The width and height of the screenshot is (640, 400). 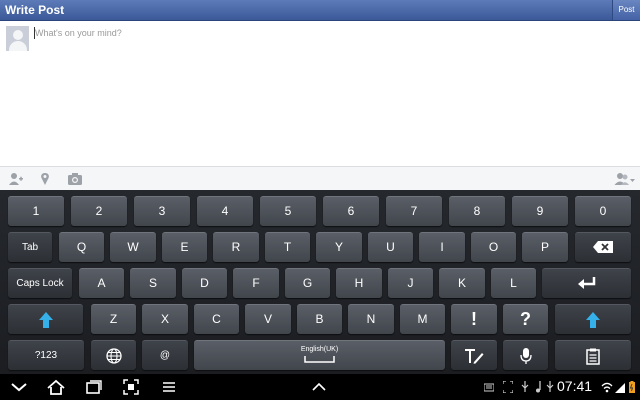 I want to click on status-input, so click(x=325, y=33).